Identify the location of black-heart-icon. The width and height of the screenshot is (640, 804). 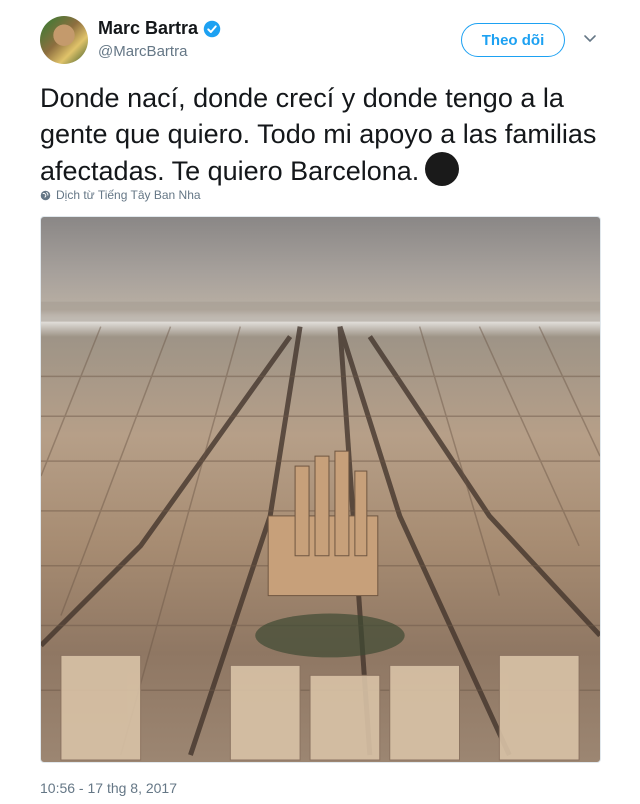
(442, 169).